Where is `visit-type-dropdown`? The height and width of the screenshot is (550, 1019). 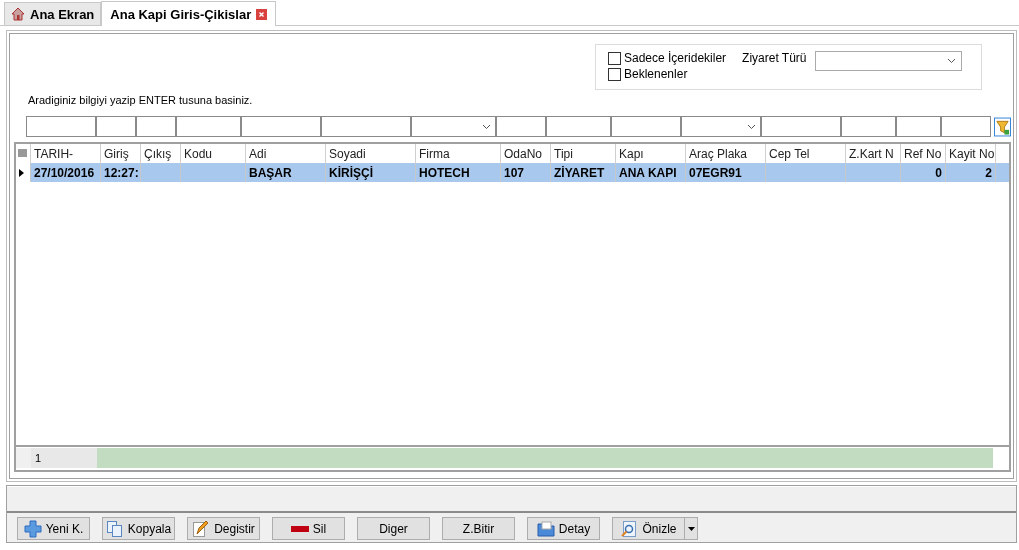 visit-type-dropdown is located at coordinates (888, 61).